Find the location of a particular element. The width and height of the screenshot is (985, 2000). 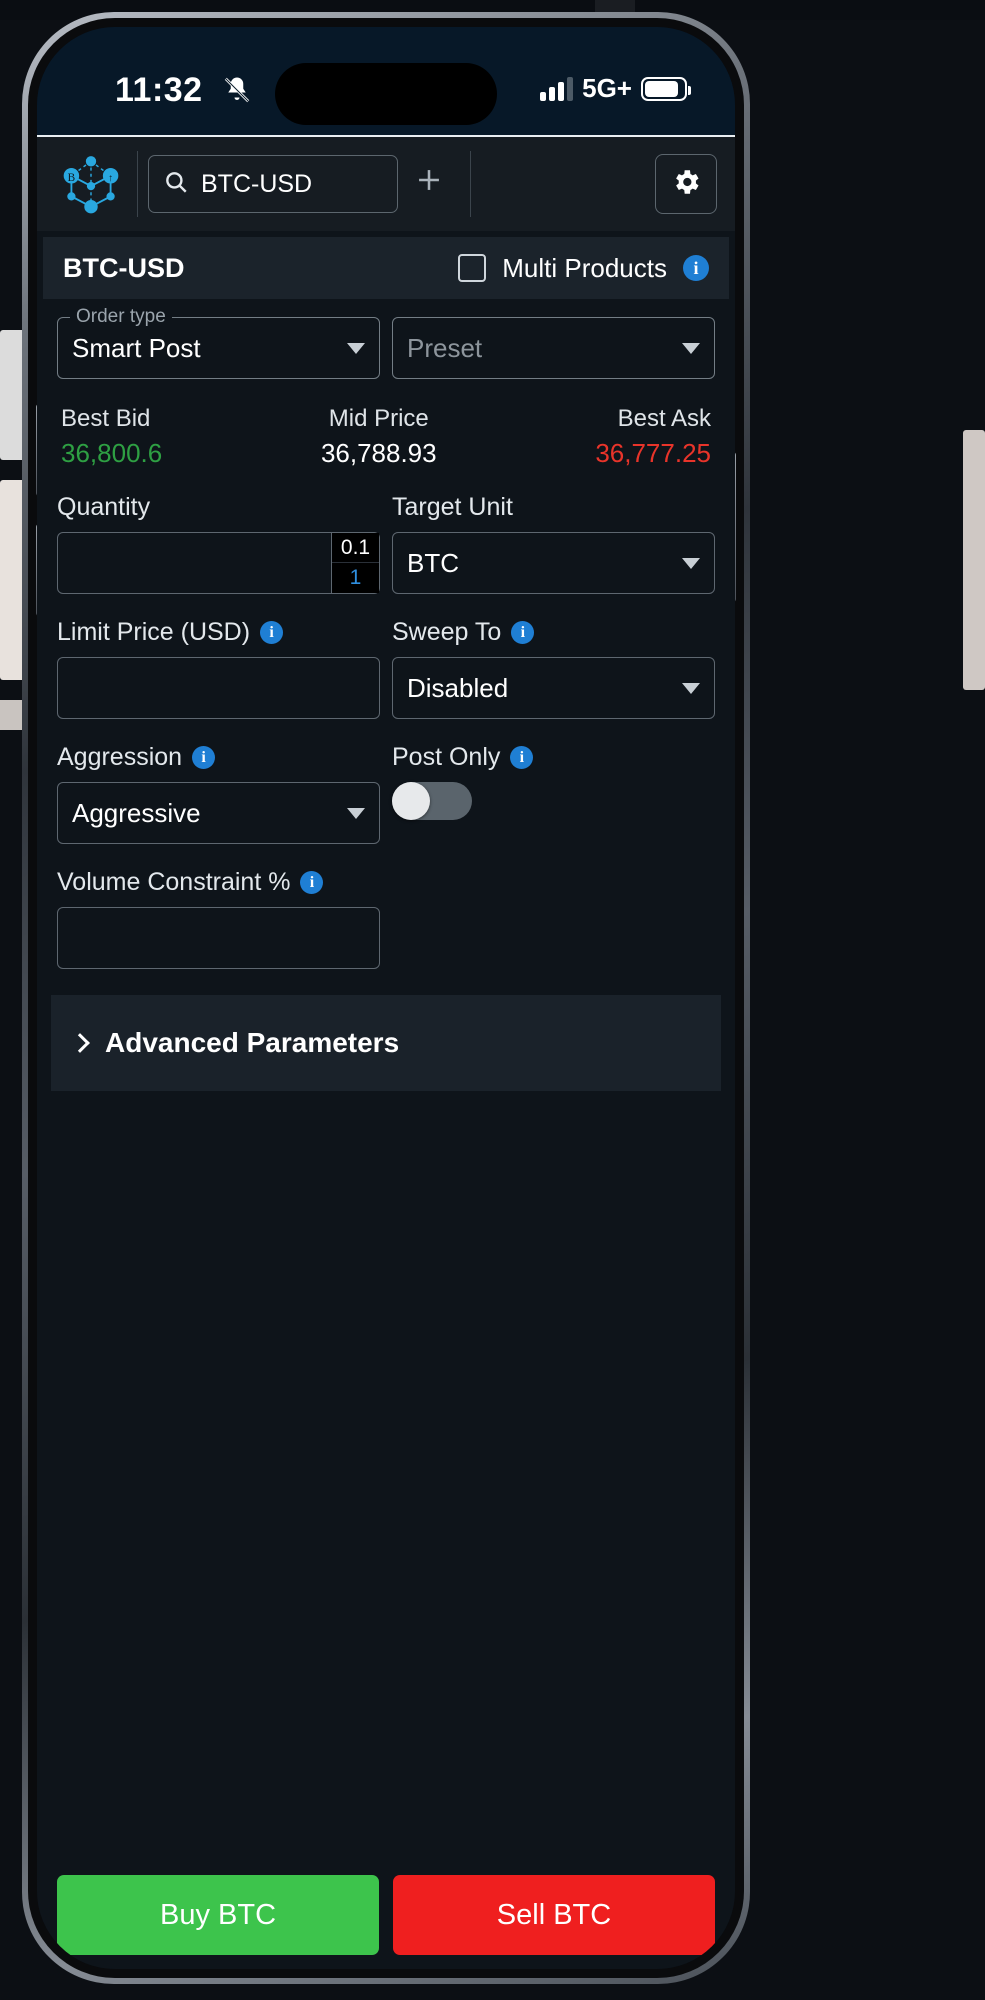

battery-icon is located at coordinates (666, 88).